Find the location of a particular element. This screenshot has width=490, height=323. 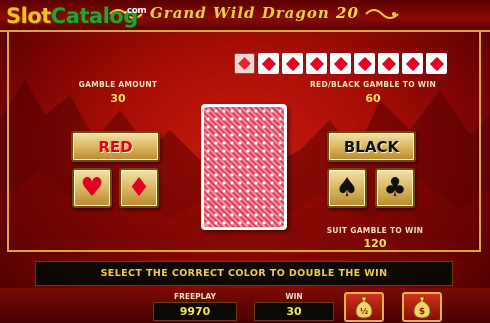

red-black-gamble-label: RED/BLACK GAMBLE TO WIN is located at coordinates (373, 84).